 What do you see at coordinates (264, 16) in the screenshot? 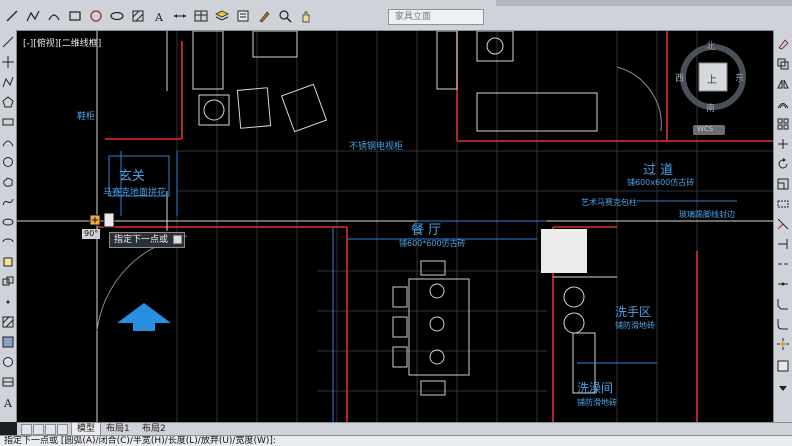
I see `match-icon` at bounding box center [264, 16].